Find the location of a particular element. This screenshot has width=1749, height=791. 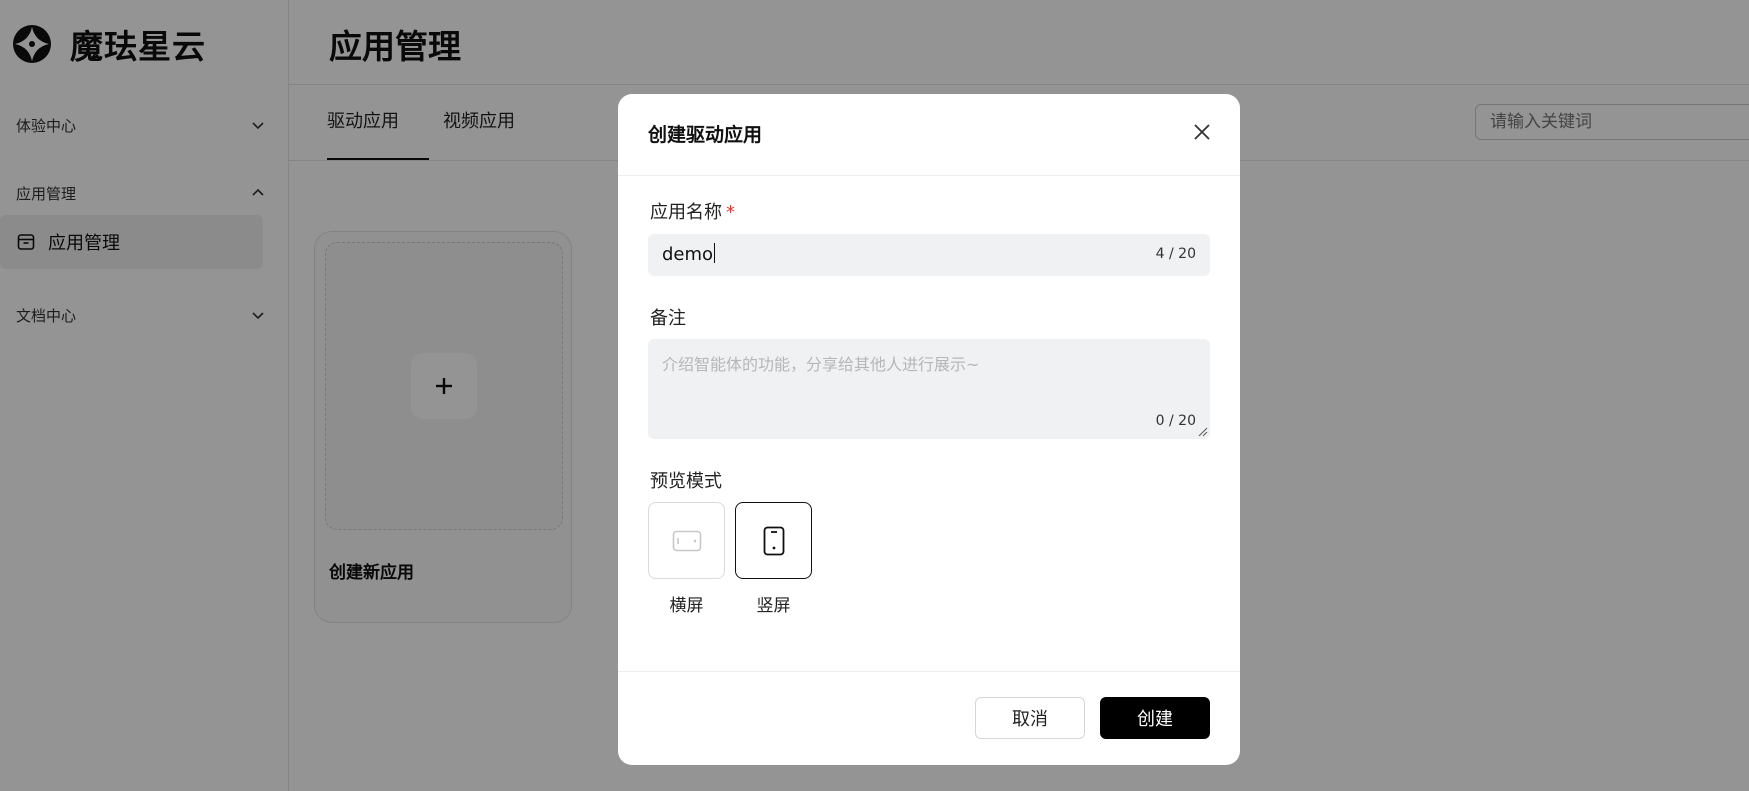

app-name-label: 应用名称 * is located at coordinates (692, 212).